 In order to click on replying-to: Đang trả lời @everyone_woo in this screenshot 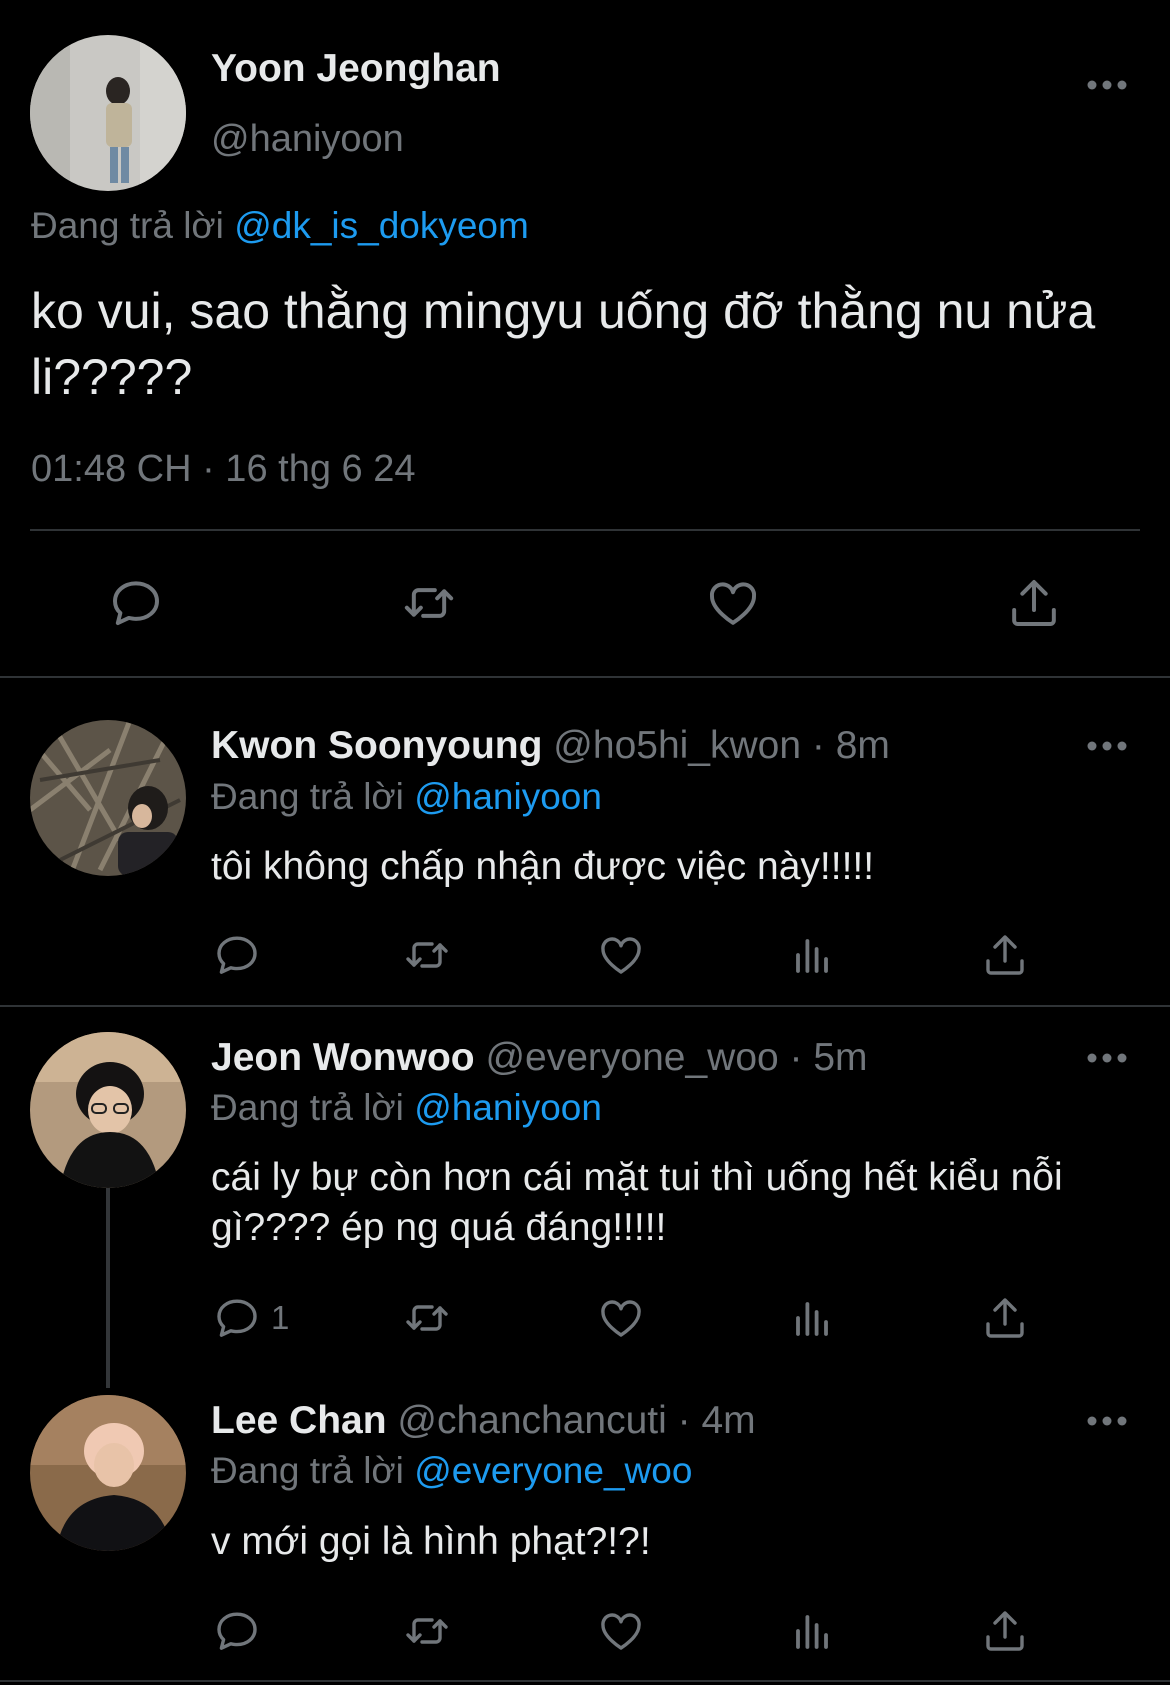, I will do `click(451, 1471)`.